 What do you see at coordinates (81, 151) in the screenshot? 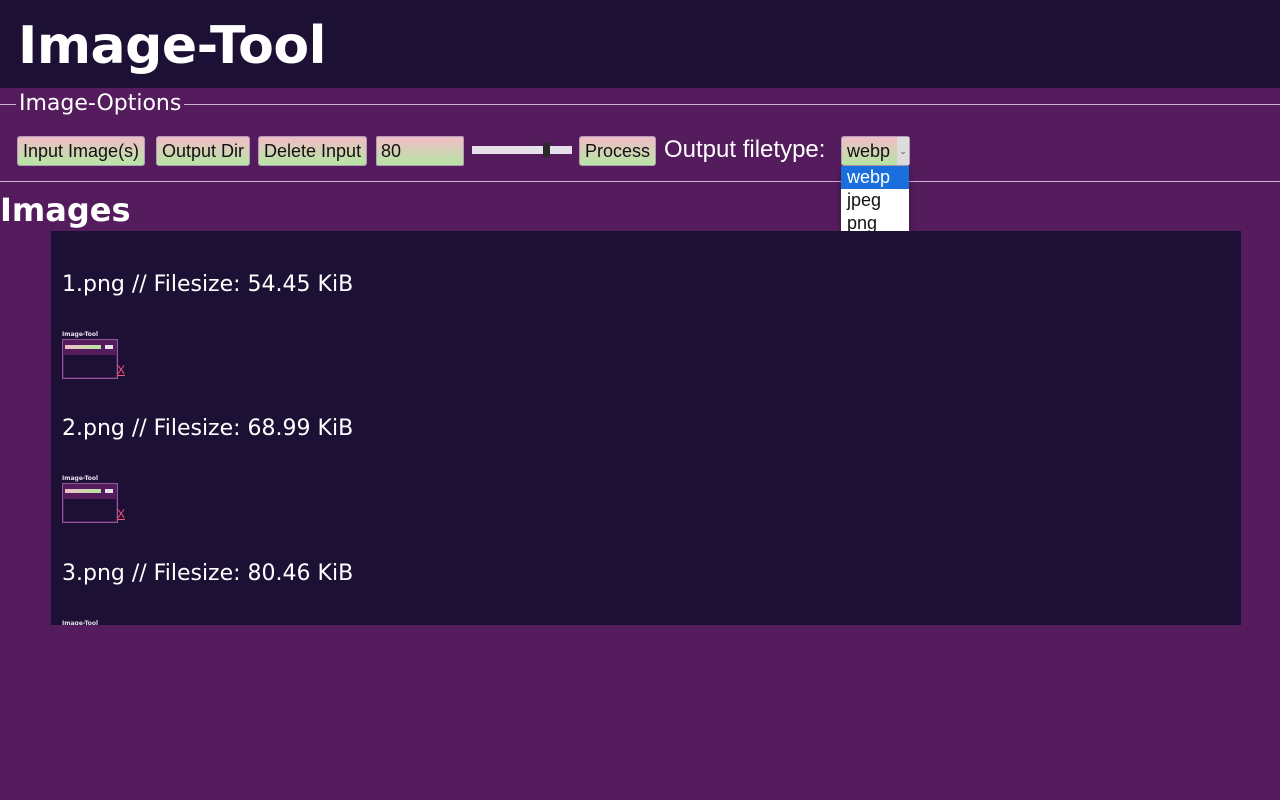
I see `input-images-button: Input Image(s)` at bounding box center [81, 151].